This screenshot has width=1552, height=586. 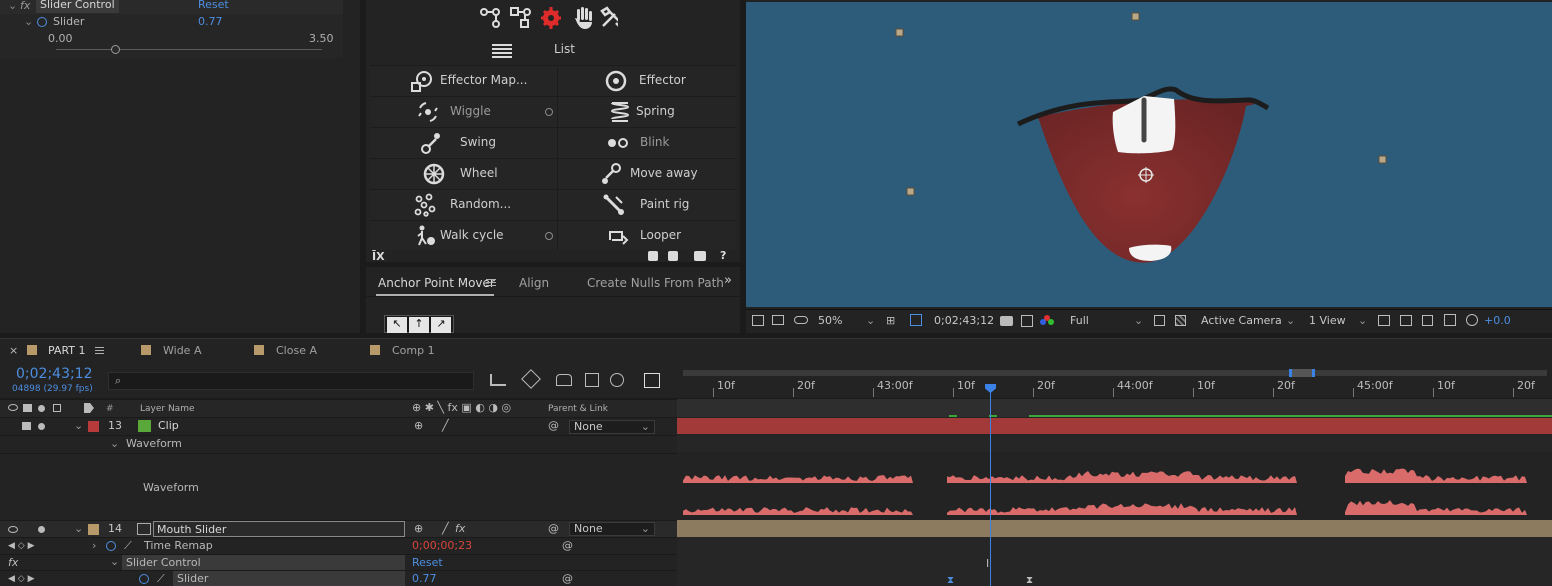 I want to click on tab-comp1: Comp 1, so click(x=413, y=351).